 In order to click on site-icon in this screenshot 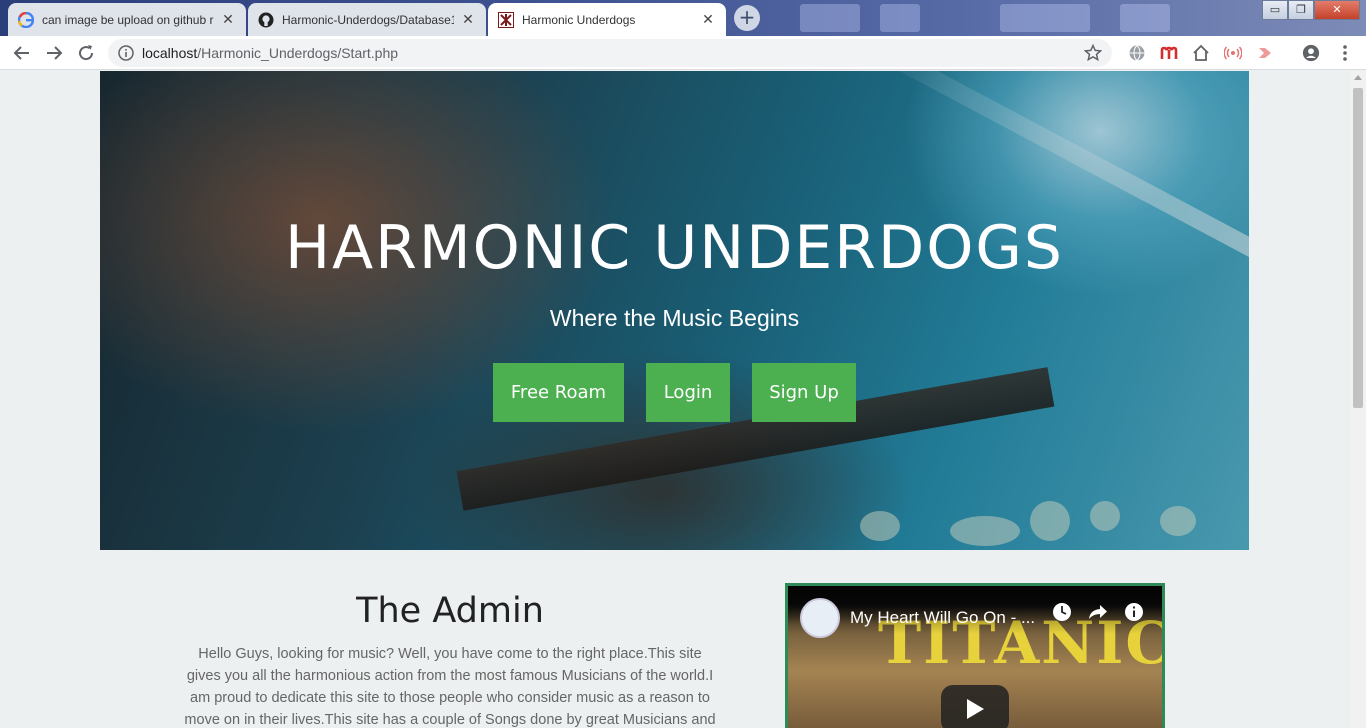, I will do `click(506, 19)`.